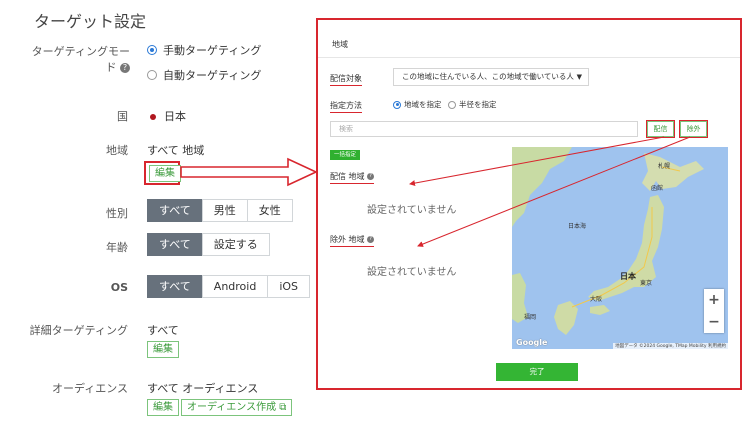 This screenshot has width=750, height=422. What do you see at coordinates (119, 287) in the screenshot?
I see `os-label: OS` at bounding box center [119, 287].